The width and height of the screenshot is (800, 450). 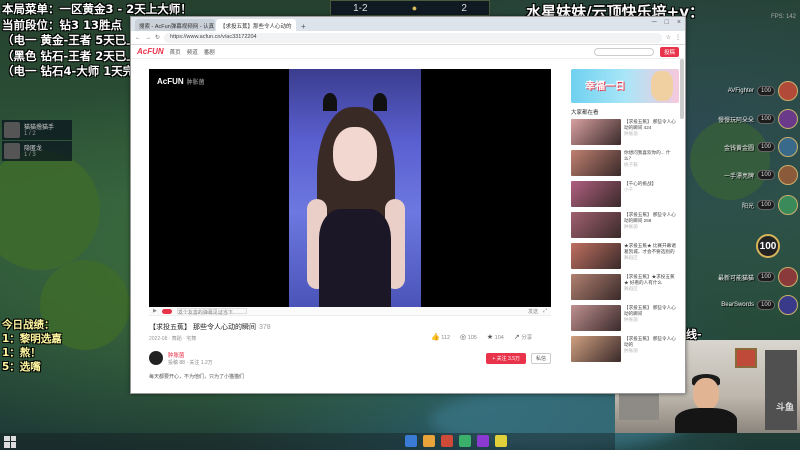 What do you see at coordinates (750, 147) in the screenshot?
I see `player-entry: 金钱黄金圆 100` at bounding box center [750, 147].